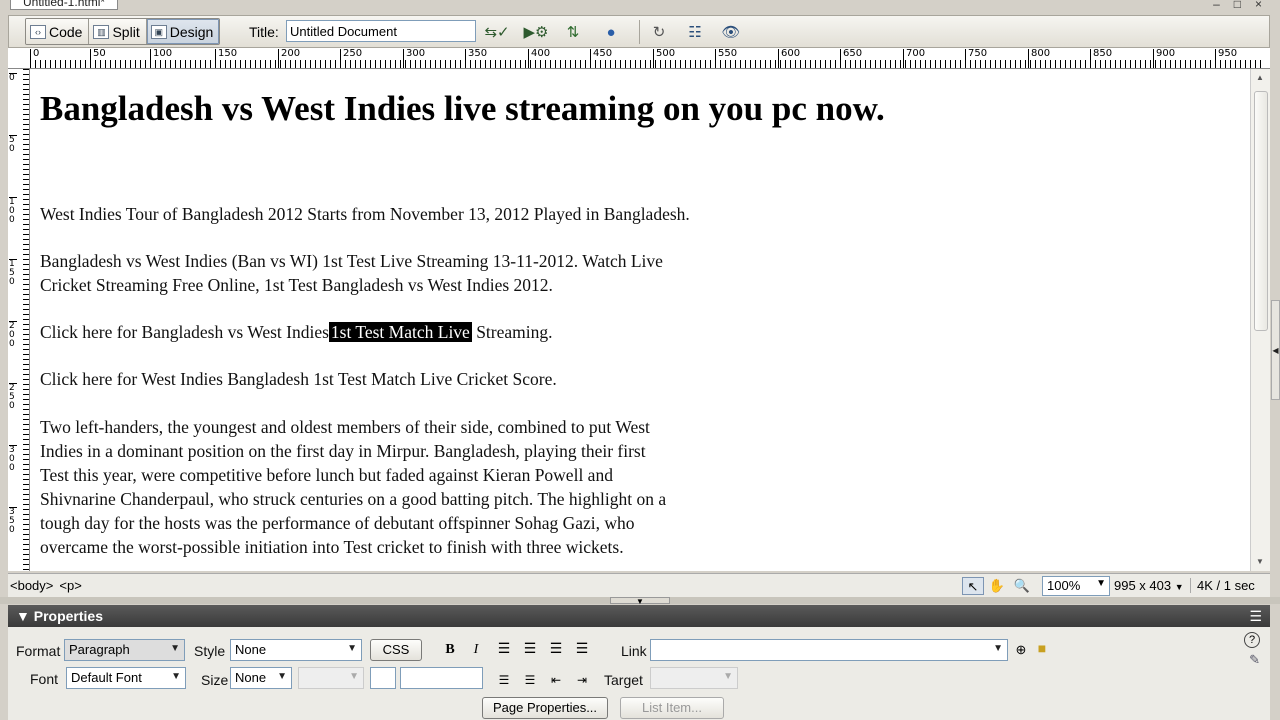 The width and height of the screenshot is (1280, 720). I want to click on select-tool-icon: ↖, so click(973, 586).